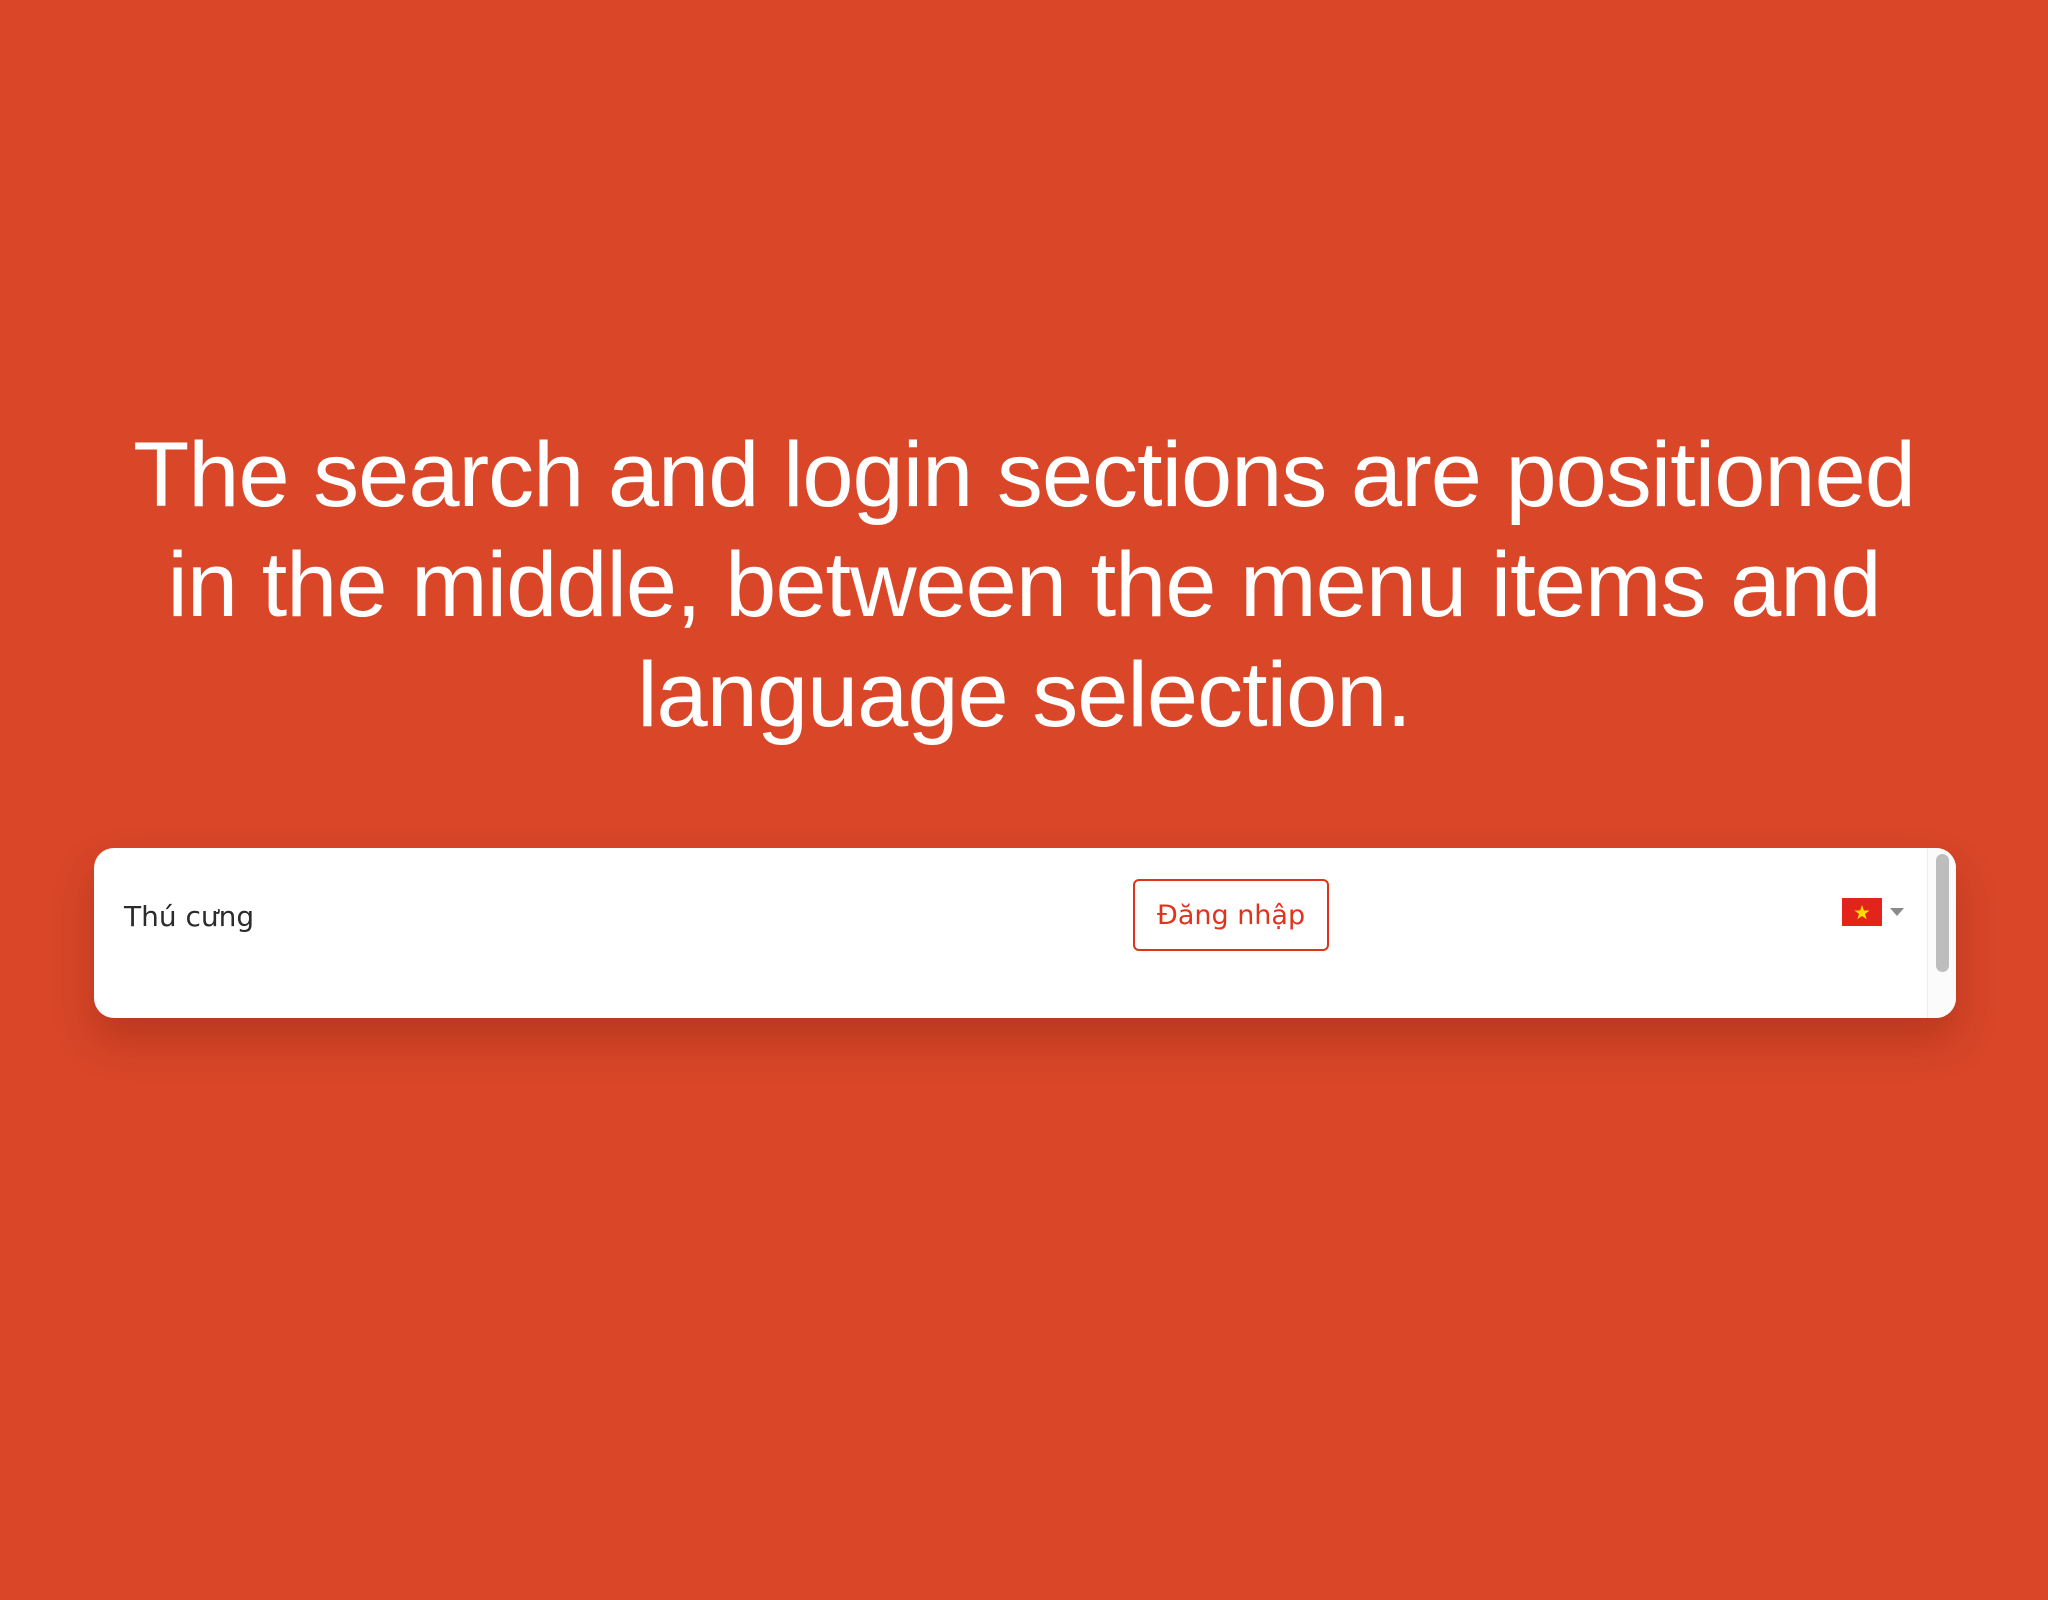 This screenshot has width=2048, height=1600. I want to click on language-select, so click(1873, 912).